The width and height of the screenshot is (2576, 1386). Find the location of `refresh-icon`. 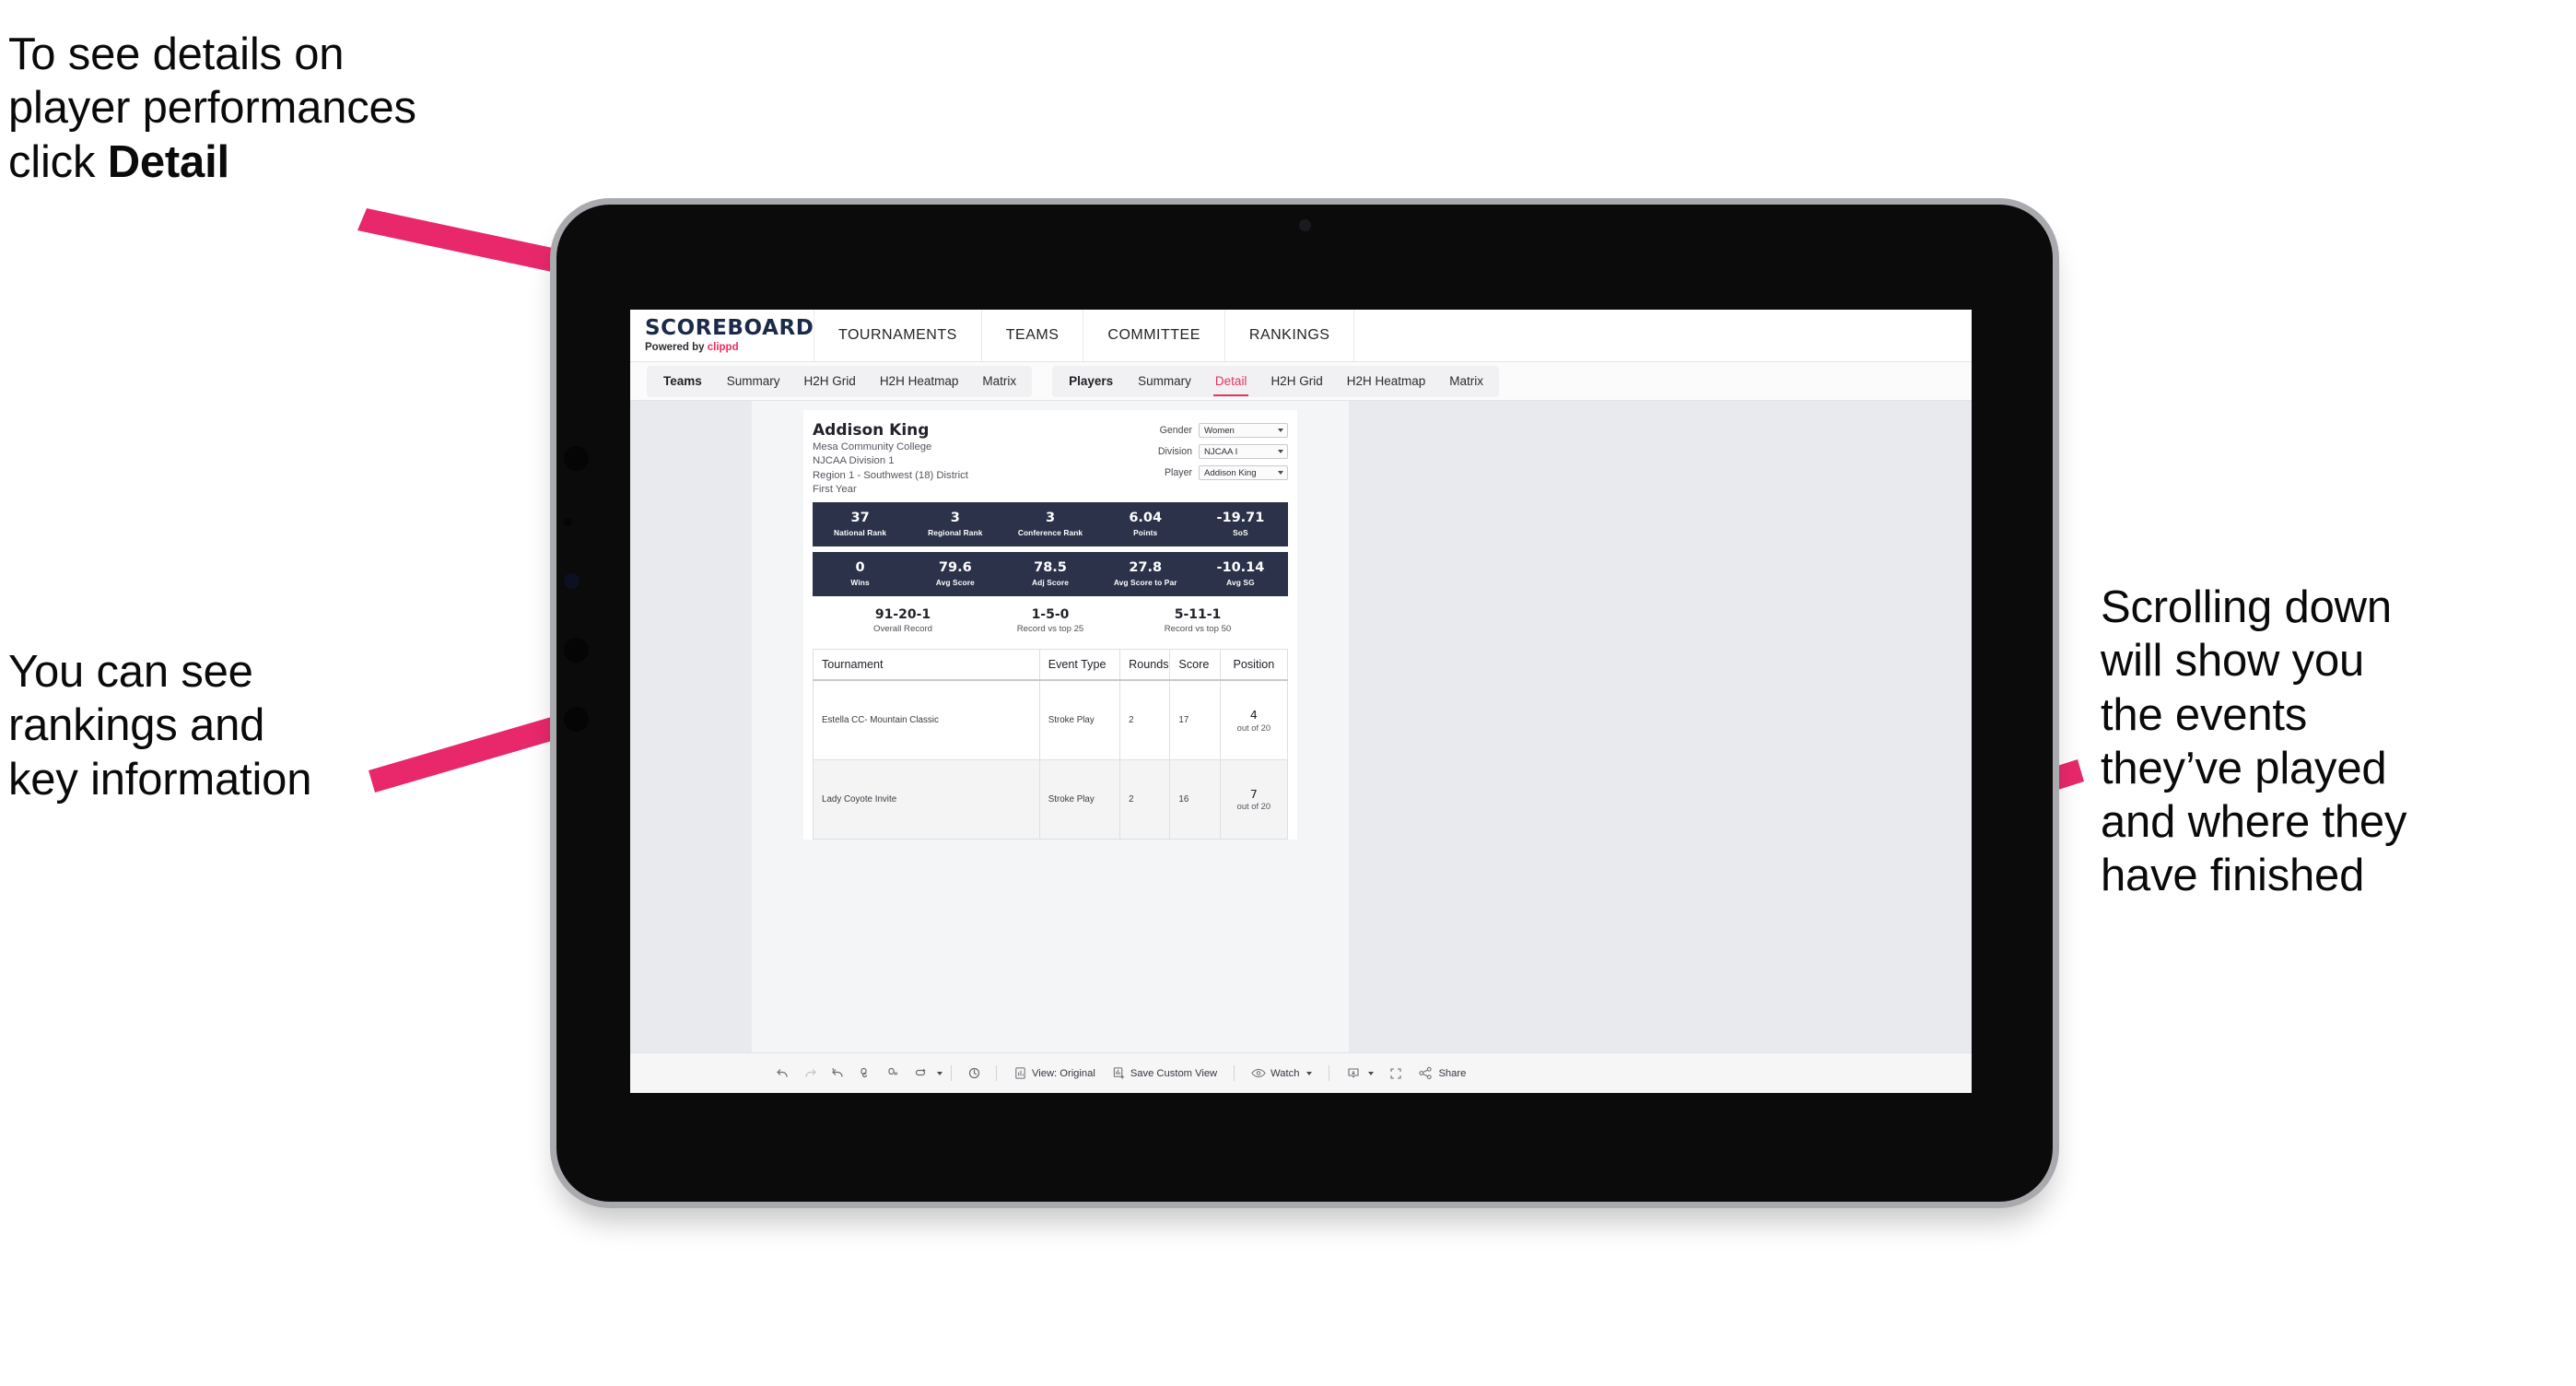

refresh-icon is located at coordinates (865, 1073).